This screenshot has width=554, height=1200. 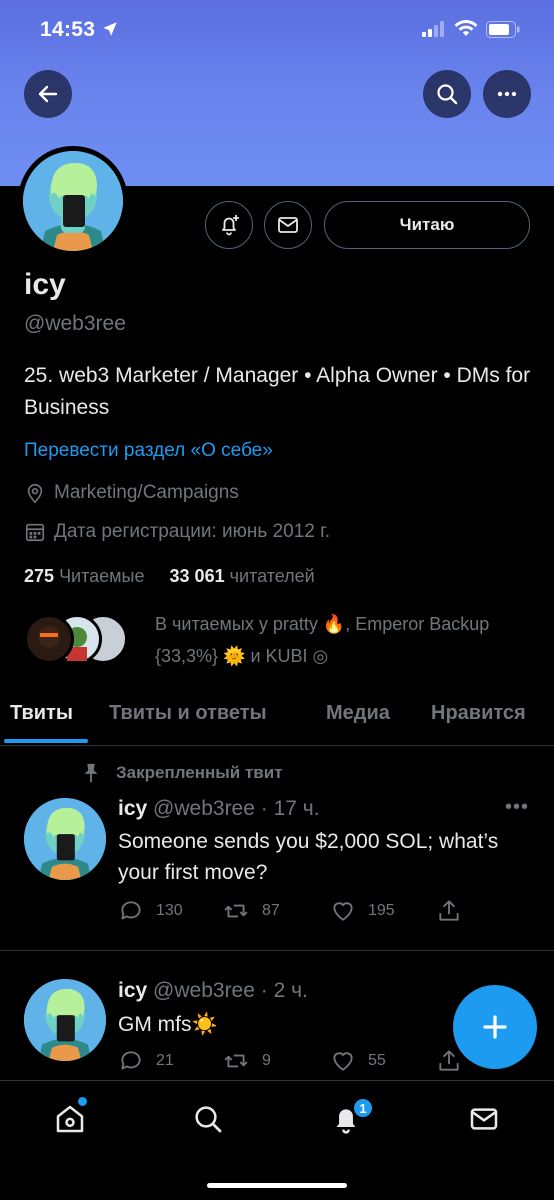 I want to click on active-tab-indicator, so click(x=46, y=741).